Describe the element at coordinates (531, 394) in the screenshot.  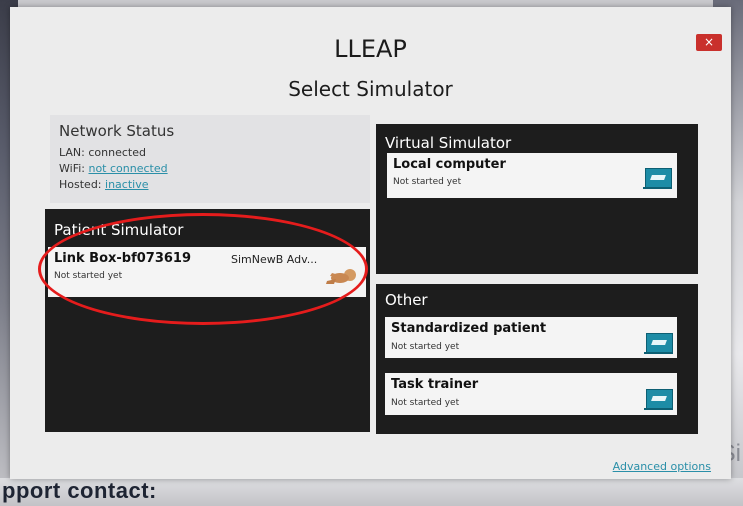
I see `simulator-card-task-trainer: Task trainer Not started yet` at that location.